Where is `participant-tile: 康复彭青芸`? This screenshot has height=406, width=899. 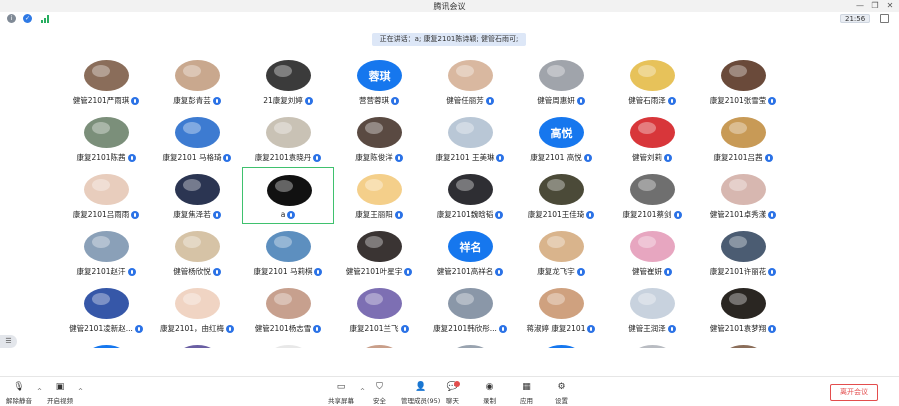
participant-tile: 康复彭青芸 is located at coordinates (197, 81).